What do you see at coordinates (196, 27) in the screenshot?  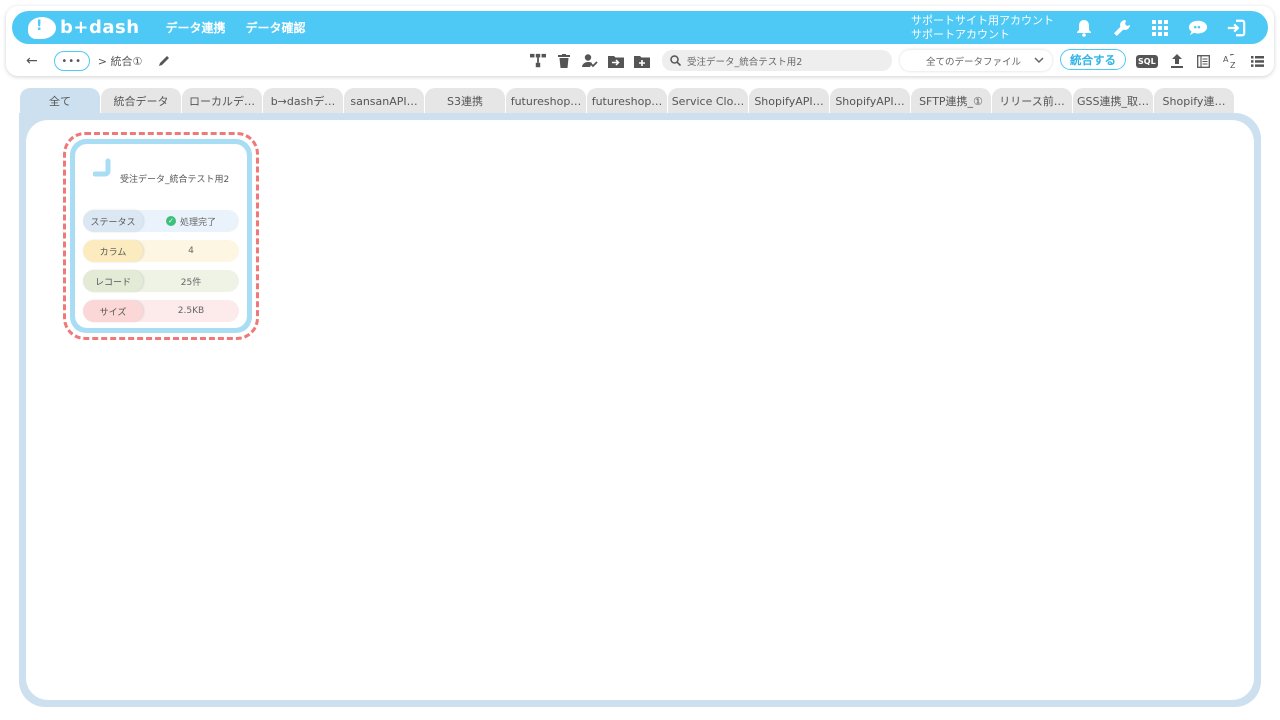 I see `nav-data-integration: データ連携` at bounding box center [196, 27].